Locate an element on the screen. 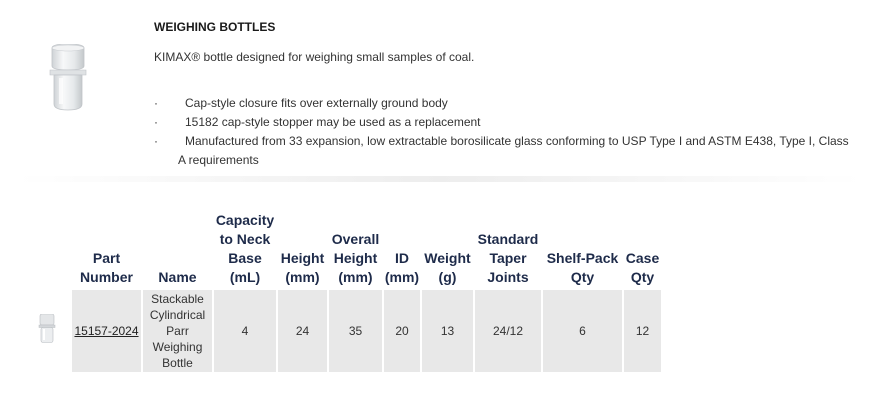 This screenshot has width=875, height=402. column-header-height: Height (mm) is located at coordinates (302, 267).